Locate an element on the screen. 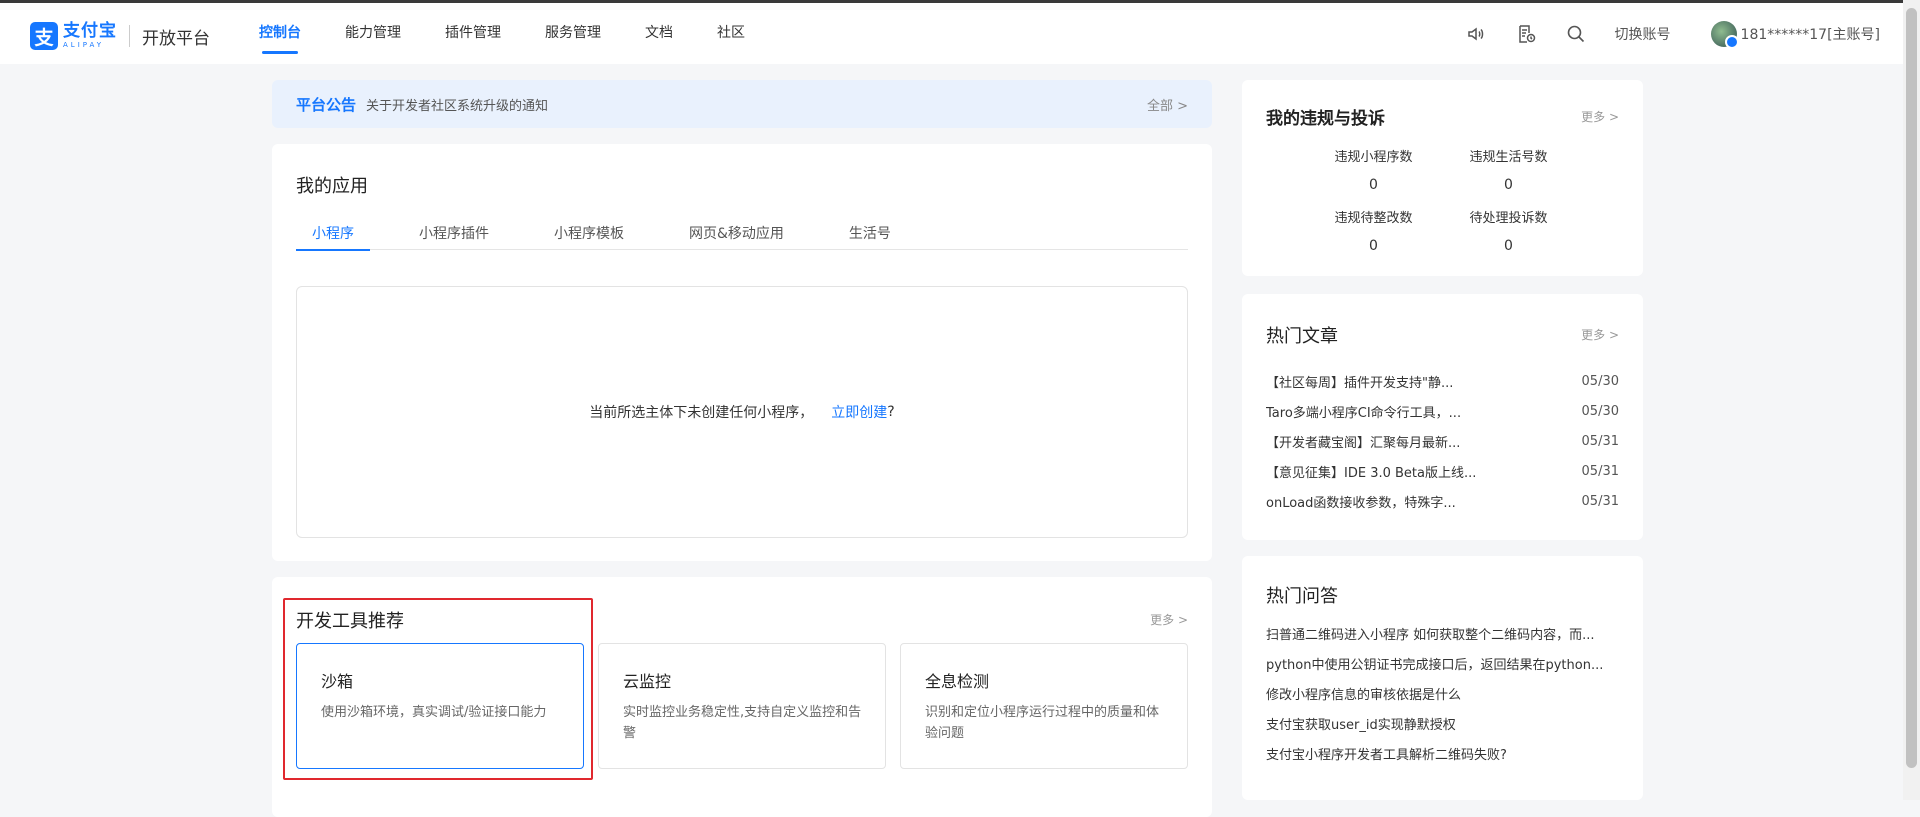 The height and width of the screenshot is (817, 1920). dev-tools-more-link: 更多 > is located at coordinates (1169, 619).